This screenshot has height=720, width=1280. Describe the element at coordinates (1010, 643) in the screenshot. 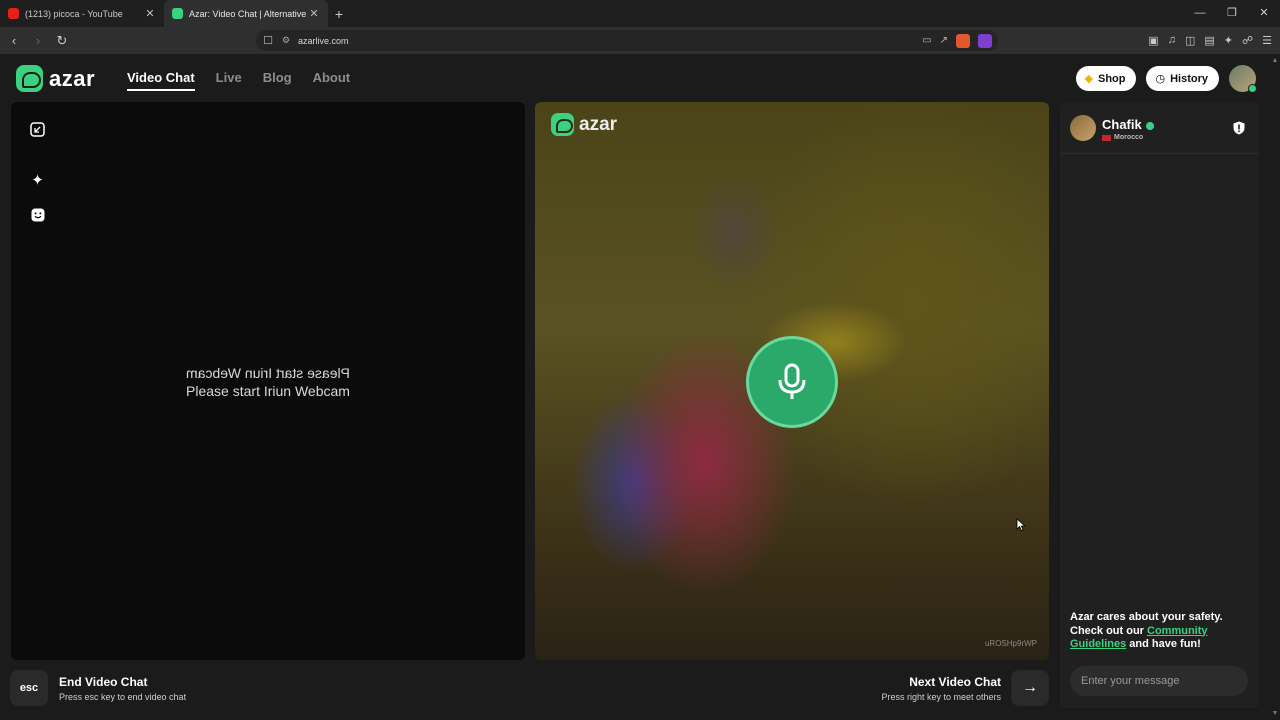

I see `video-watermark: uROSHp9rWP` at that location.